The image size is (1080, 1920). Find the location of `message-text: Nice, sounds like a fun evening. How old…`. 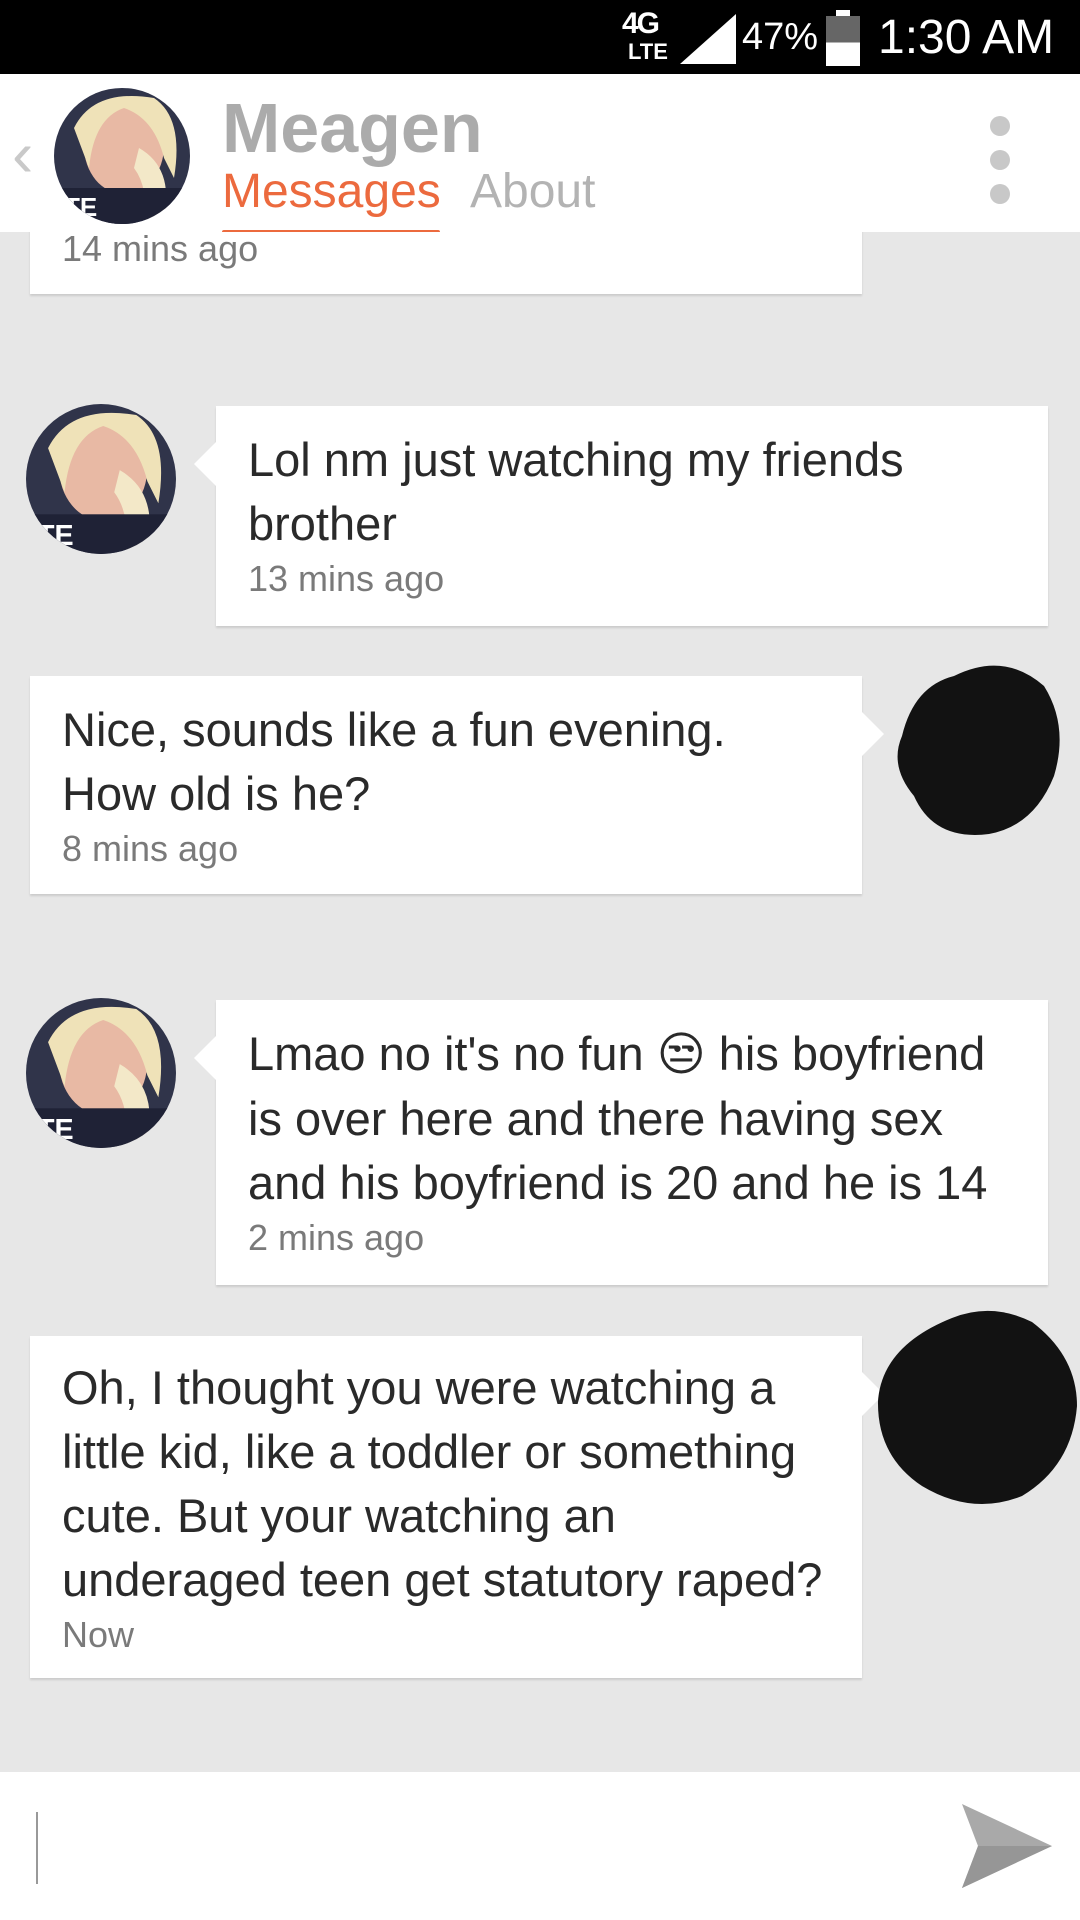

message-text: Nice, sounds like a fun evening. How old… is located at coordinates (394, 761).